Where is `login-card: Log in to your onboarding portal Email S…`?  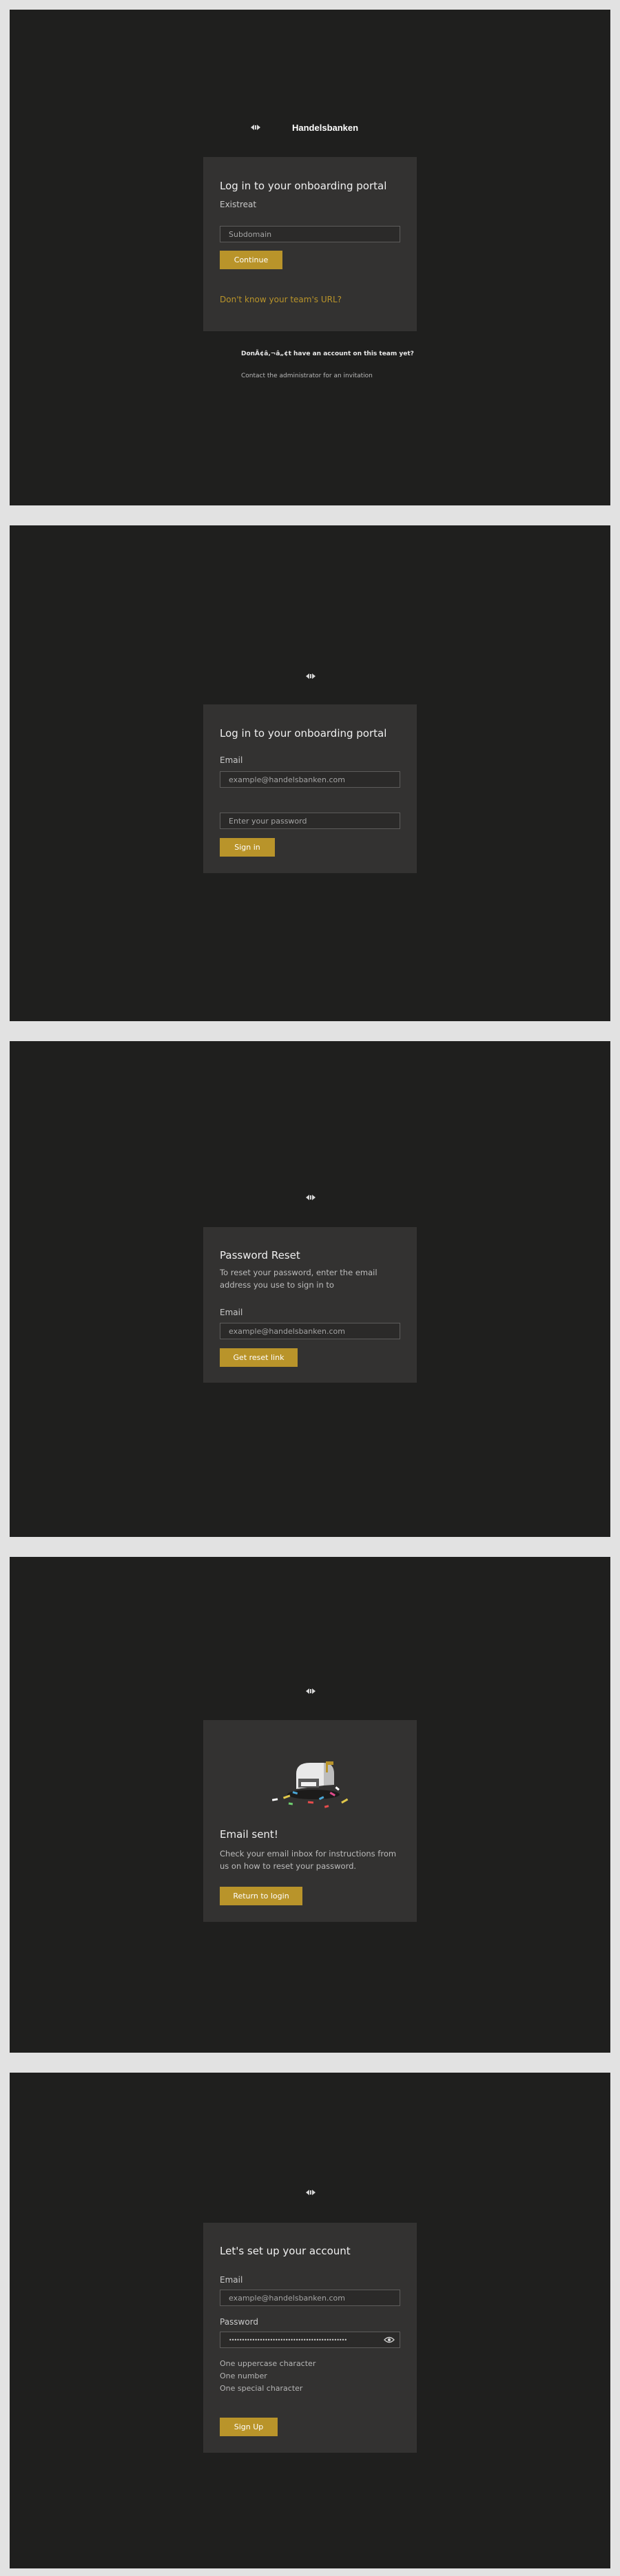
login-card: Log in to your onboarding portal Email S… is located at coordinates (310, 788).